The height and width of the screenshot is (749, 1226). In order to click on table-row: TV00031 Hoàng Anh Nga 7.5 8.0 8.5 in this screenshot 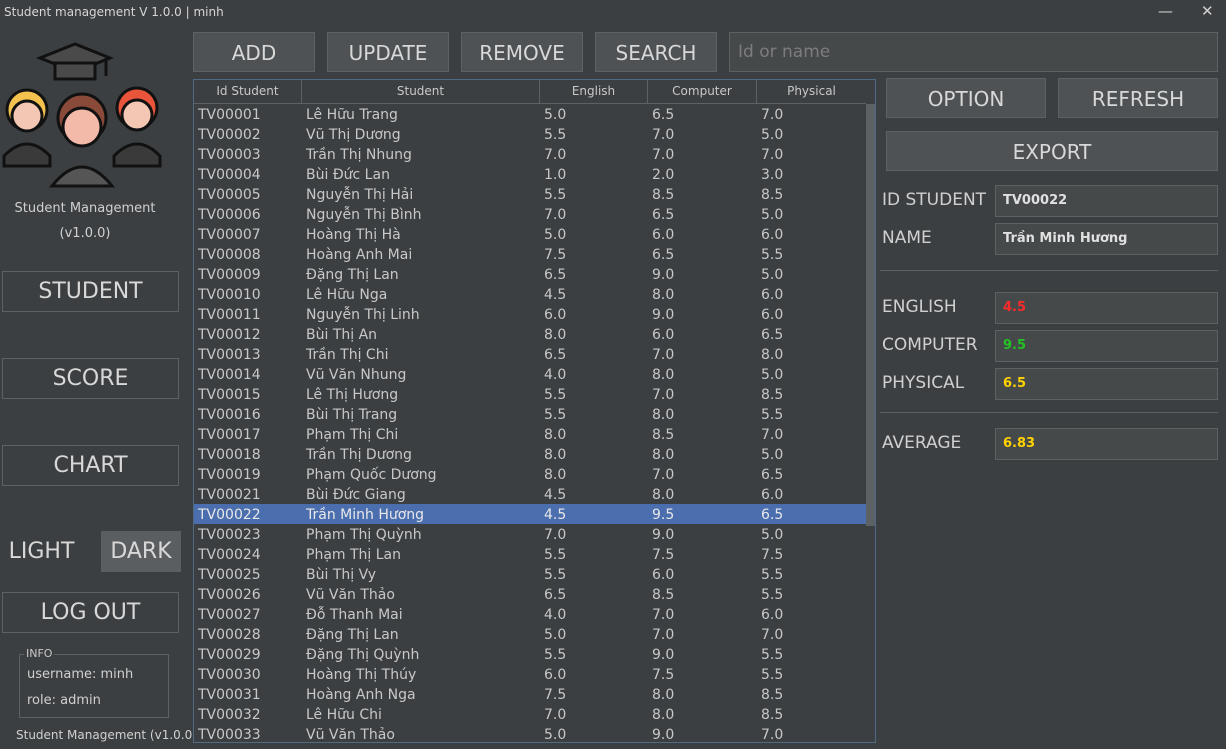, I will do `click(530, 694)`.